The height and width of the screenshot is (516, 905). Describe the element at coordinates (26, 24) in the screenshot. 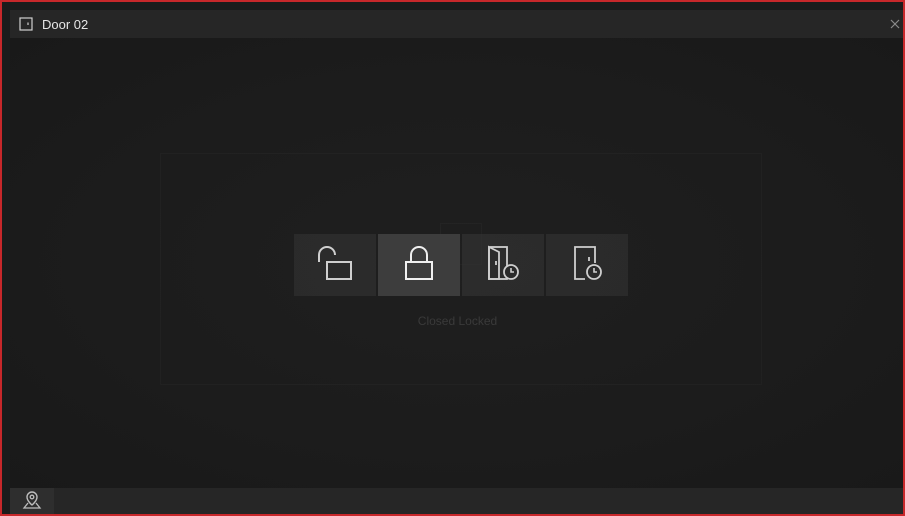

I see `door-icon` at that location.